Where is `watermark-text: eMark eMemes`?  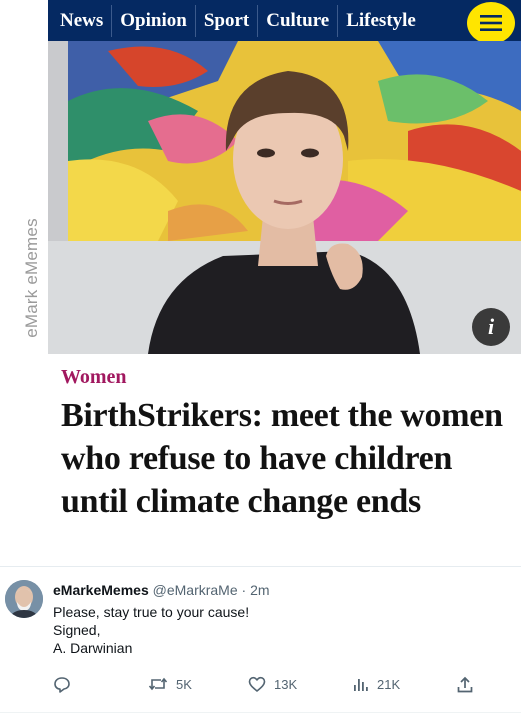 watermark-text: eMark eMemes is located at coordinates (32, 277).